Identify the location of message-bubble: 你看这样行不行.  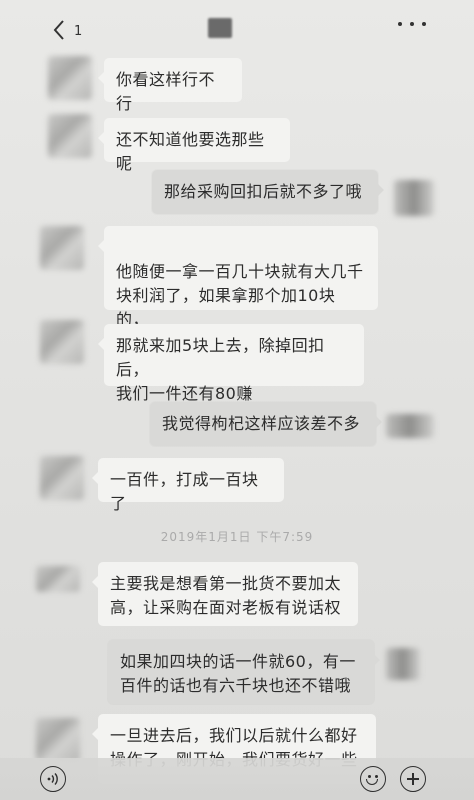
(170, 85).